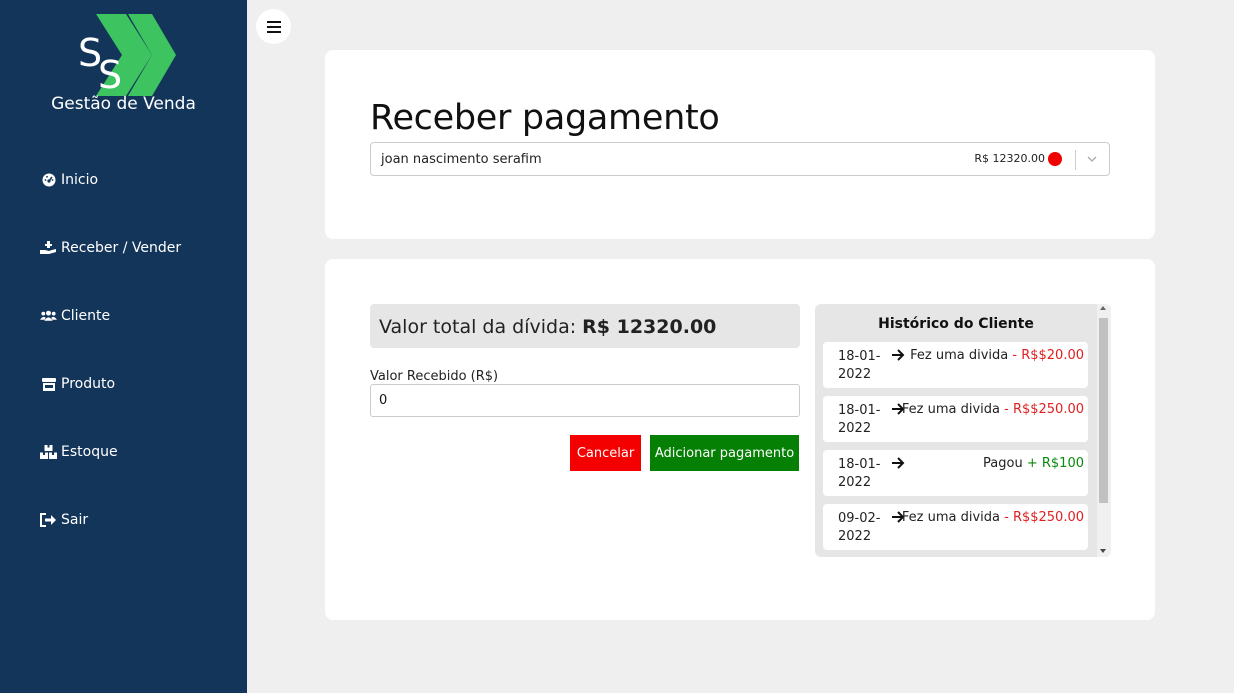 This screenshot has height=693, width=1234. I want to click on sidebar-item-sair: Sair, so click(64, 520).